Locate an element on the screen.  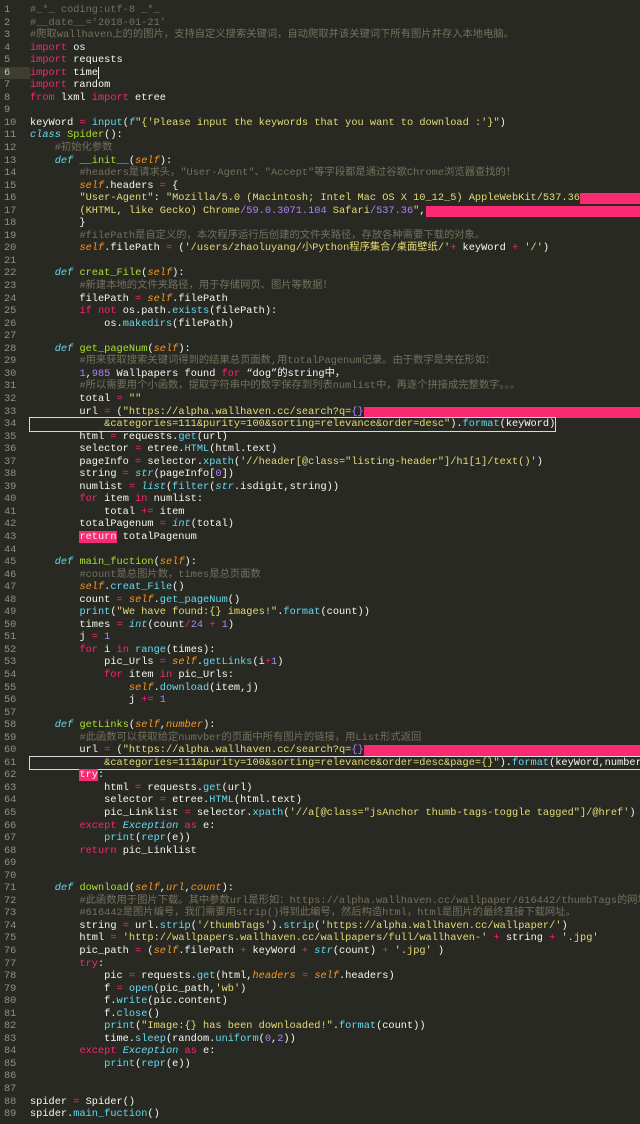
code-line: 88 spider = Spider() is located at coordinates (320, 1102).